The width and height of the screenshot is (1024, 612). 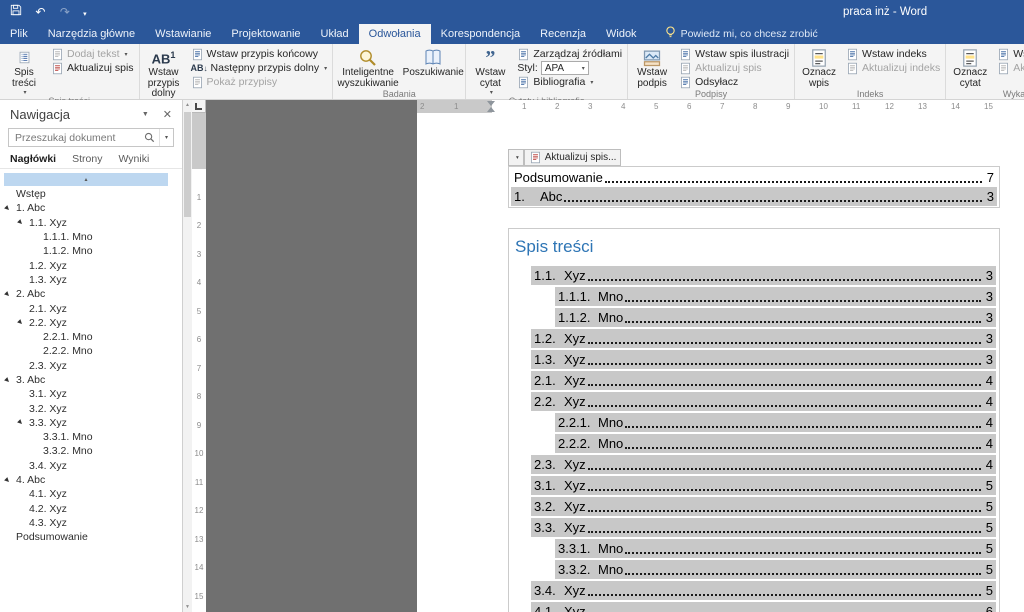 What do you see at coordinates (87, 159) in the screenshot?
I see `nav-tab-strony: Strony` at bounding box center [87, 159].